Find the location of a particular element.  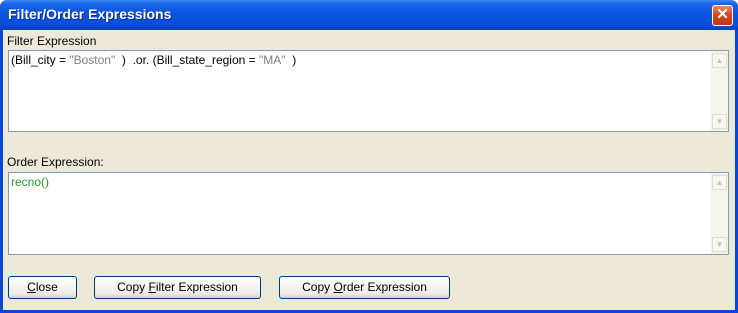

copy-filter-label-post: ilter Expression is located at coordinates (196, 287).